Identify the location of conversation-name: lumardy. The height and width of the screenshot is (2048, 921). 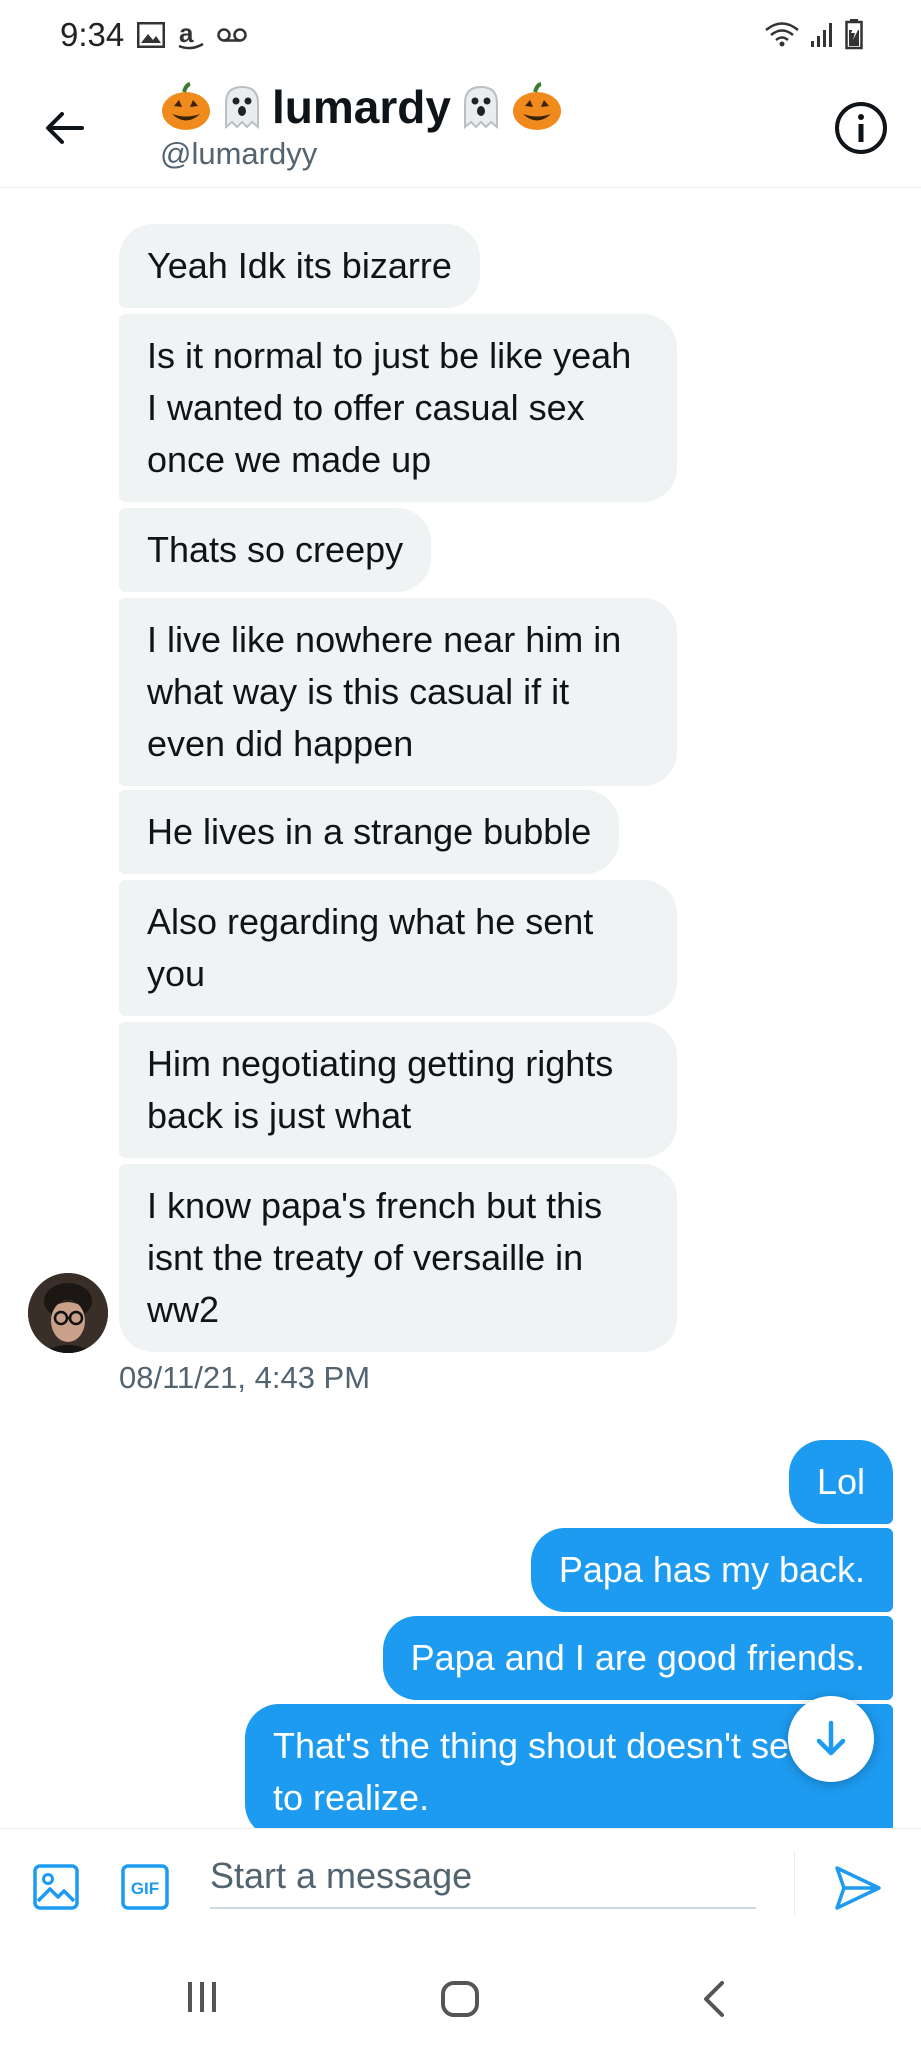
(361, 107).